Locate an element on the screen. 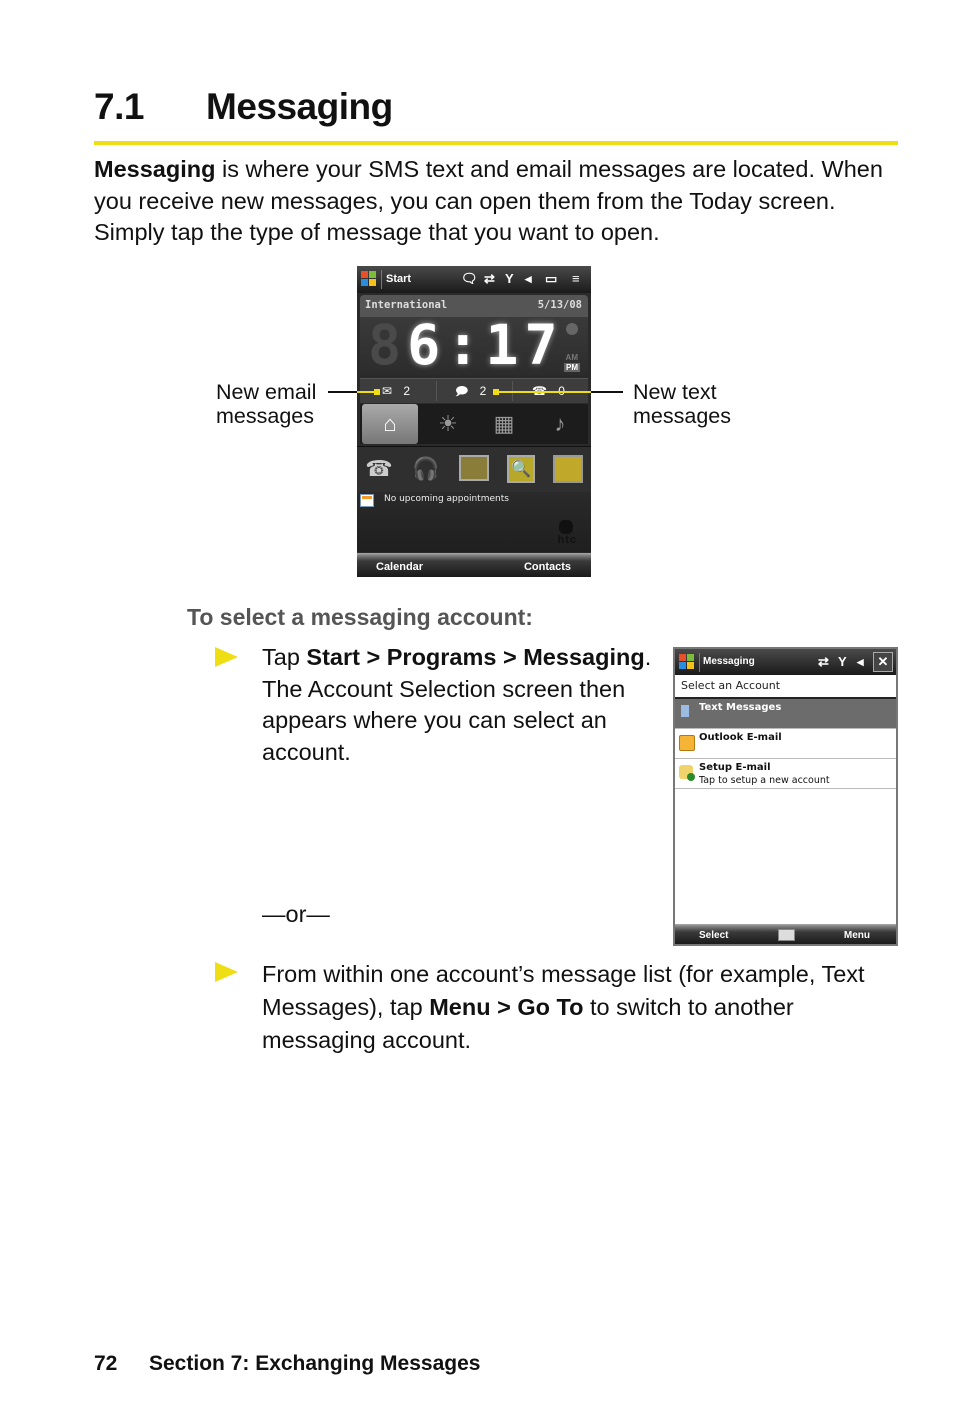 This screenshot has height=1413, width=954. page-number: 72 is located at coordinates (106, 1363).